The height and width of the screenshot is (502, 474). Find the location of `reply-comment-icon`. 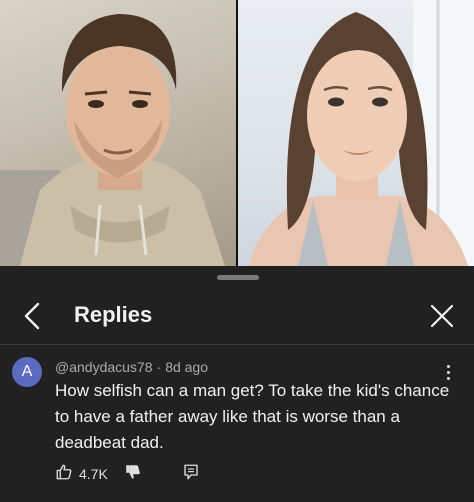

reply-comment-icon is located at coordinates (191, 474).